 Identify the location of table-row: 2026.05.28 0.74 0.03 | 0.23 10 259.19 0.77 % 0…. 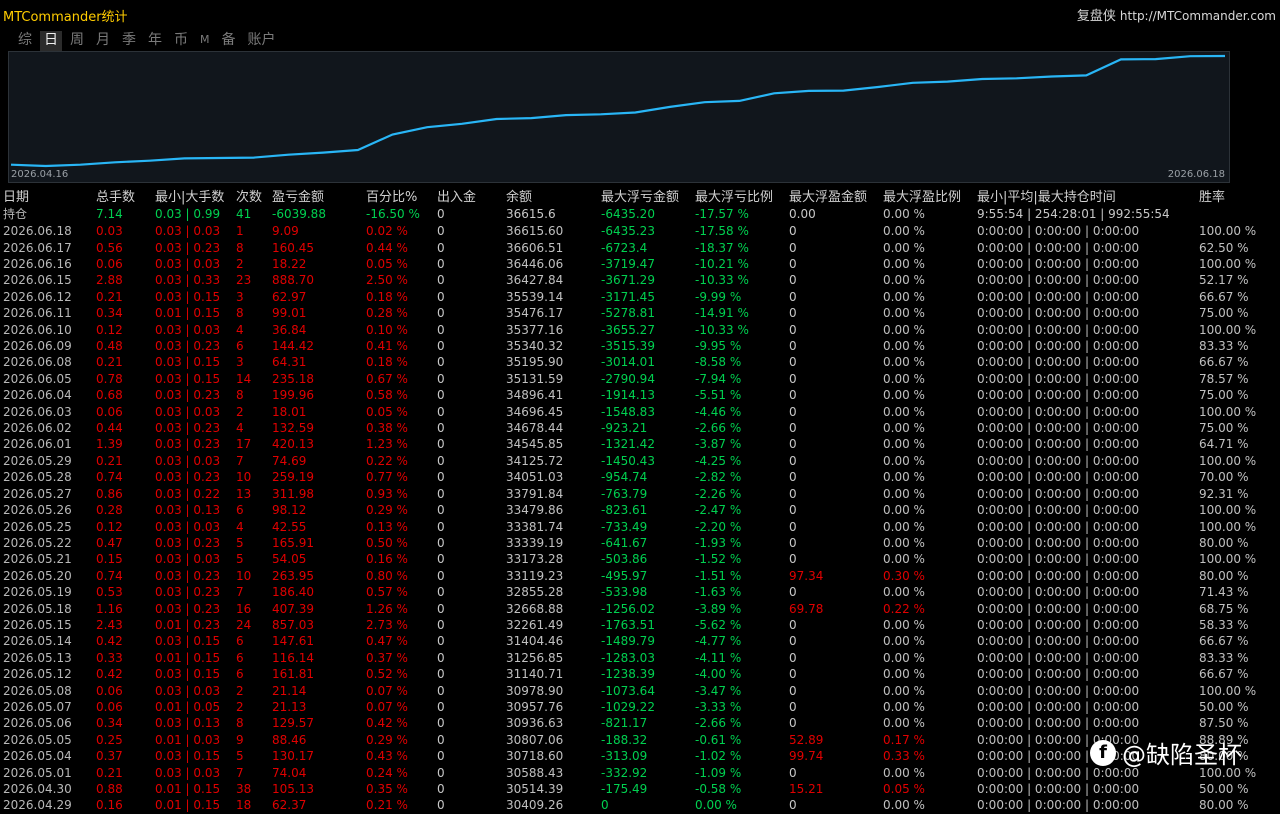
(639, 477).